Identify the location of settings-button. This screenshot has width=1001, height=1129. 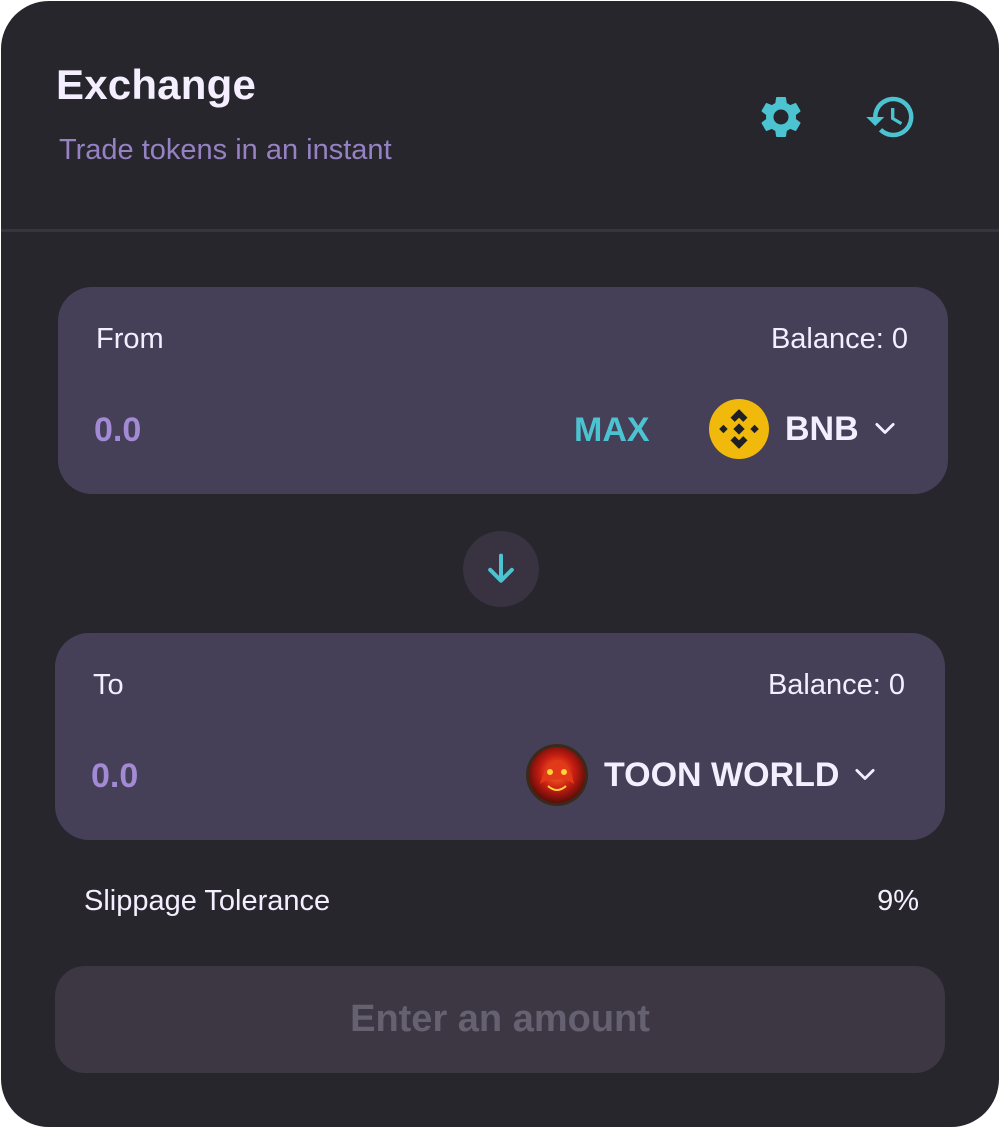
(781, 117).